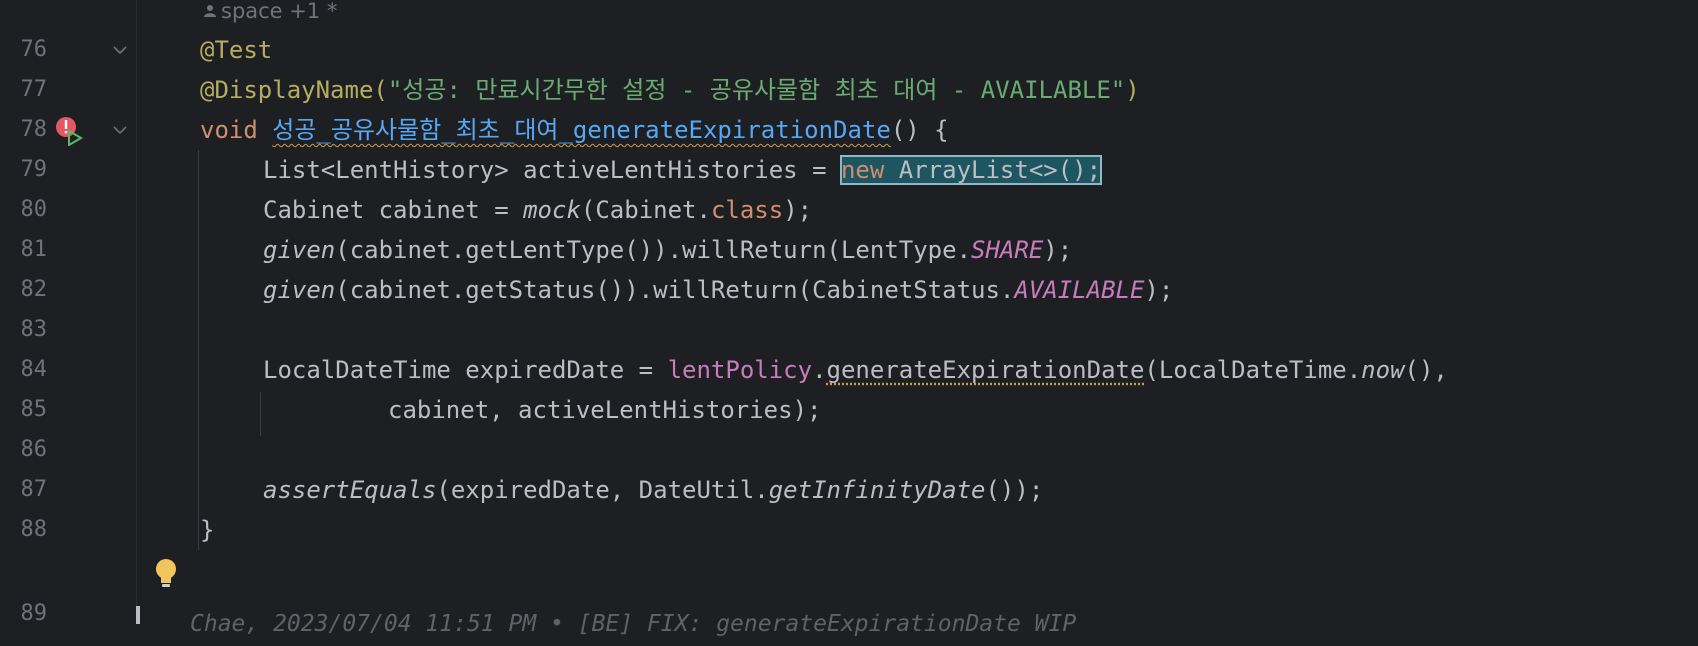 The width and height of the screenshot is (1698, 646). Describe the element at coordinates (34, 449) in the screenshot. I see `line-number: 86` at that location.